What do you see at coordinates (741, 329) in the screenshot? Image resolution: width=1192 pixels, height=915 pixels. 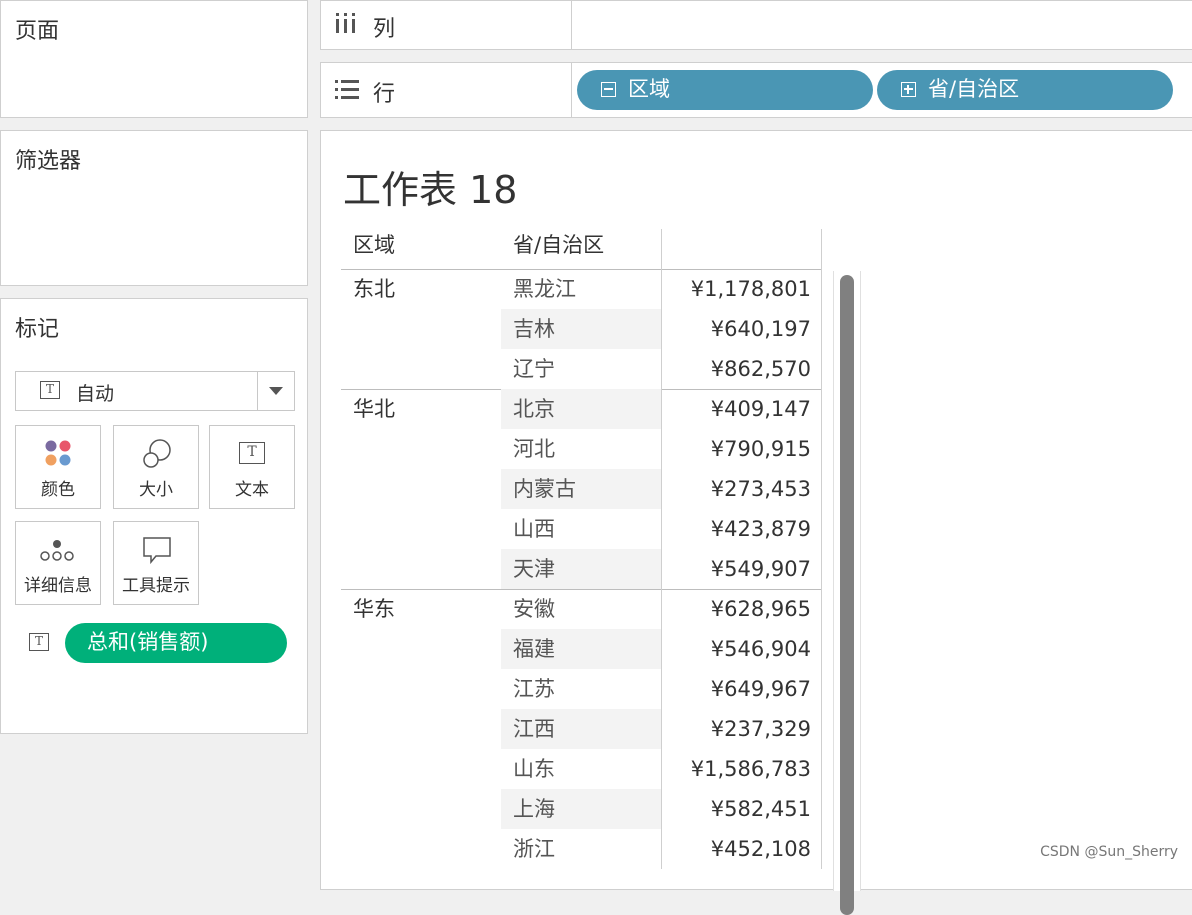 I see `sales-value-cell: ¥640,197` at bounding box center [741, 329].